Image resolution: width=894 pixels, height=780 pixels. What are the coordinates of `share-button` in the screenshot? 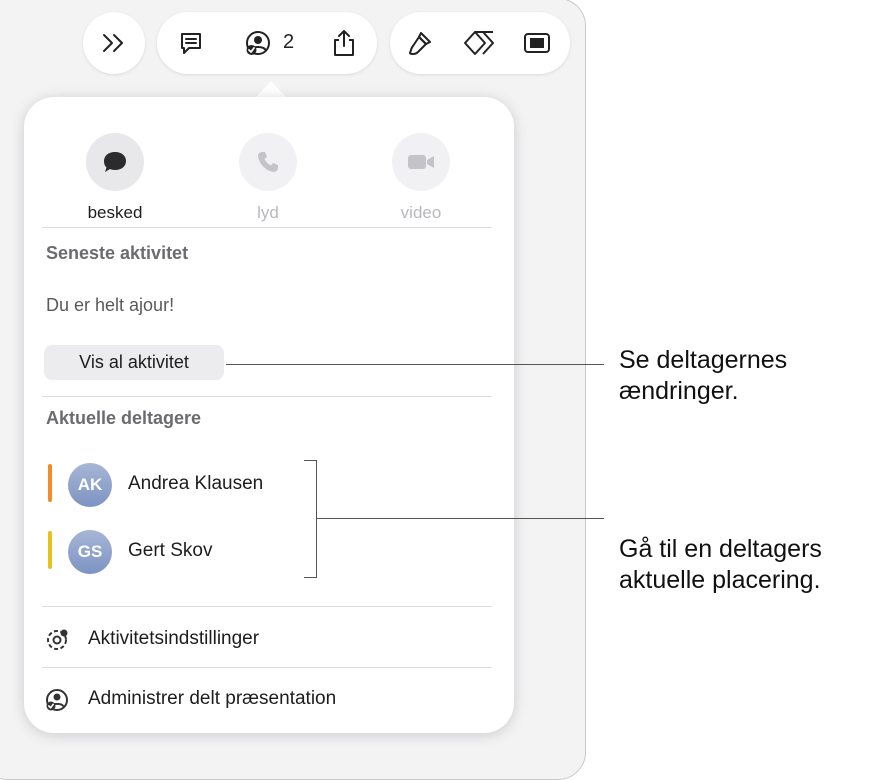 It's located at (344, 43).